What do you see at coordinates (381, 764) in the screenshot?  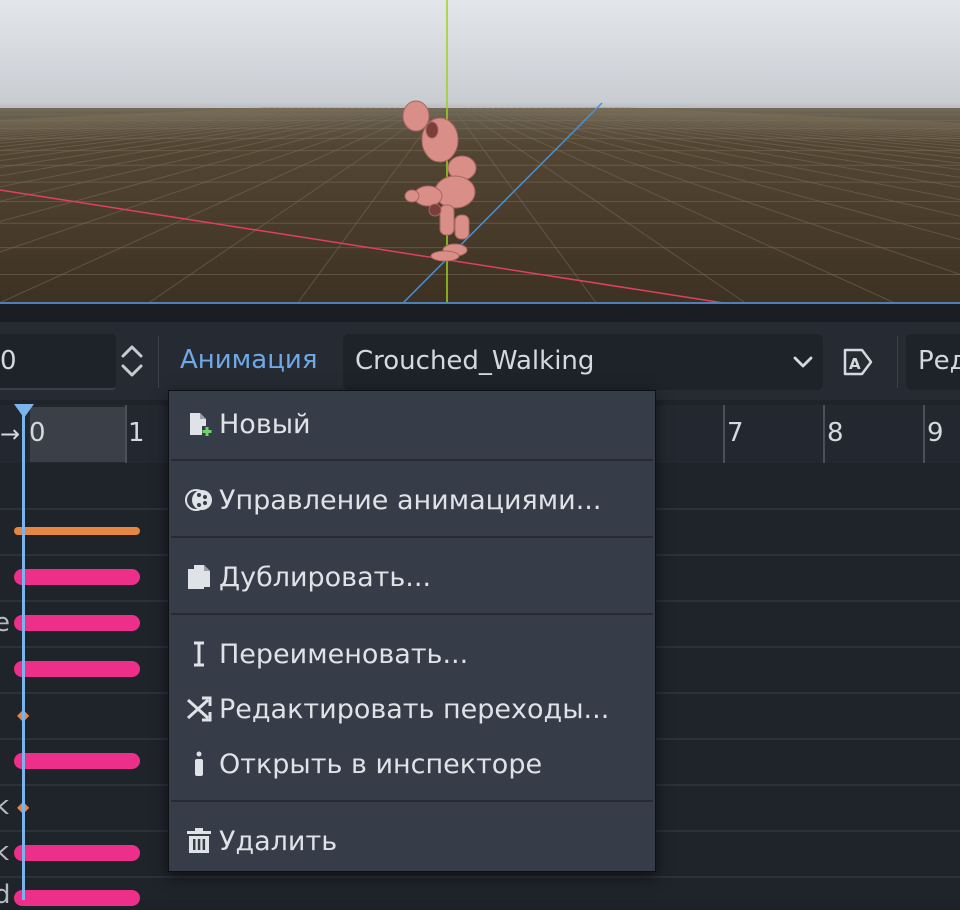 I see `menu-item-label: Открыть в инспекторе` at bounding box center [381, 764].